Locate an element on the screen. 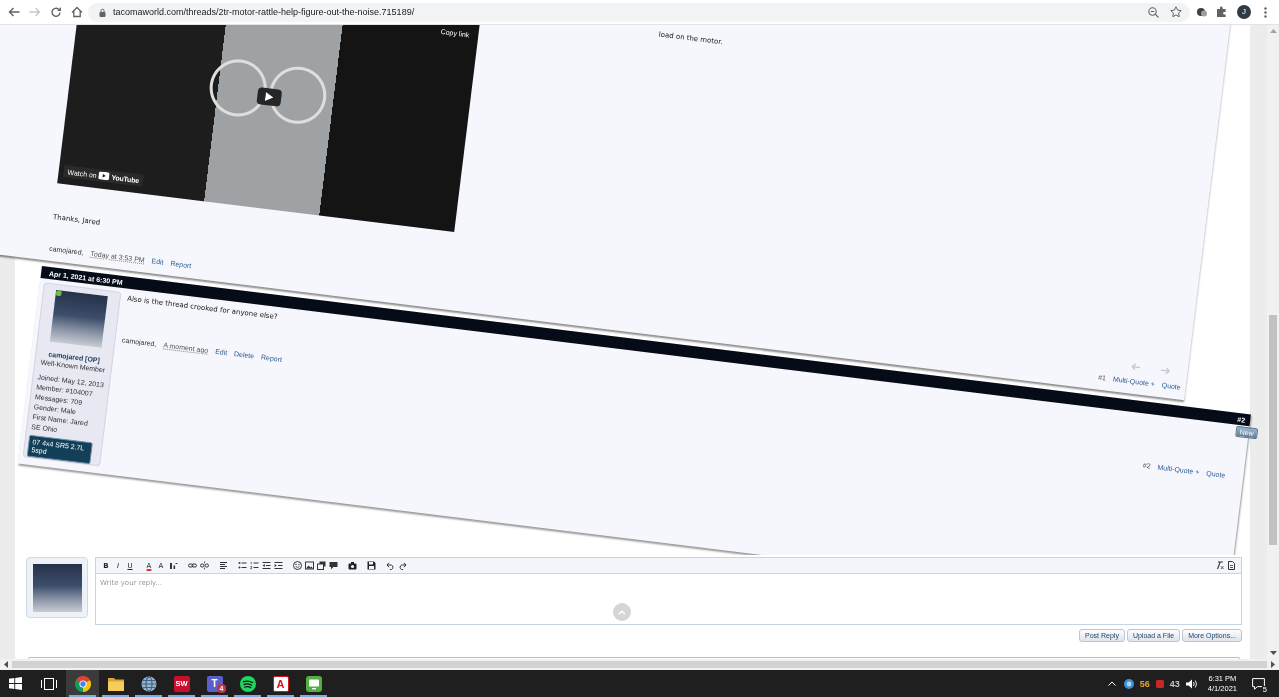  back-icon is located at coordinates (14, 12).